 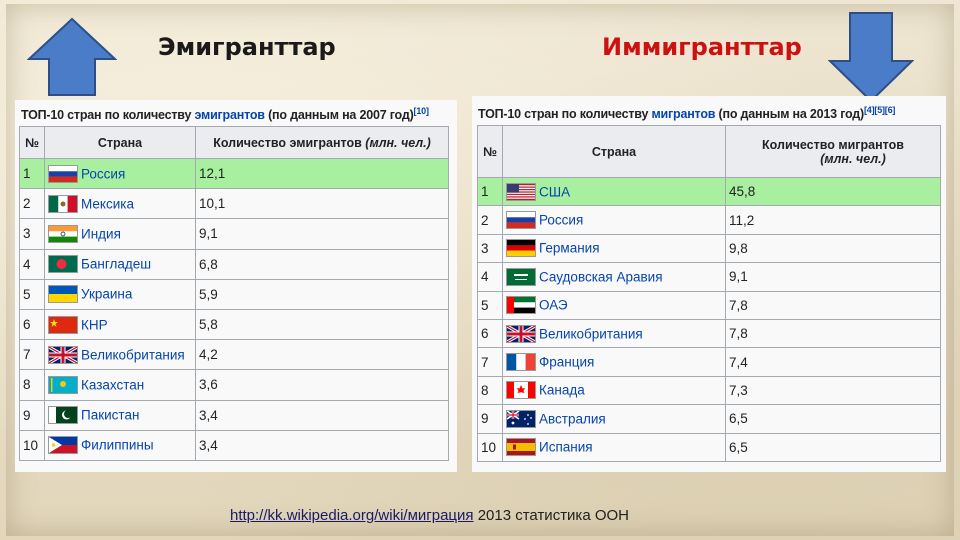 I want to click on col-header-value-unit: (млн. чел.), so click(x=853, y=158).